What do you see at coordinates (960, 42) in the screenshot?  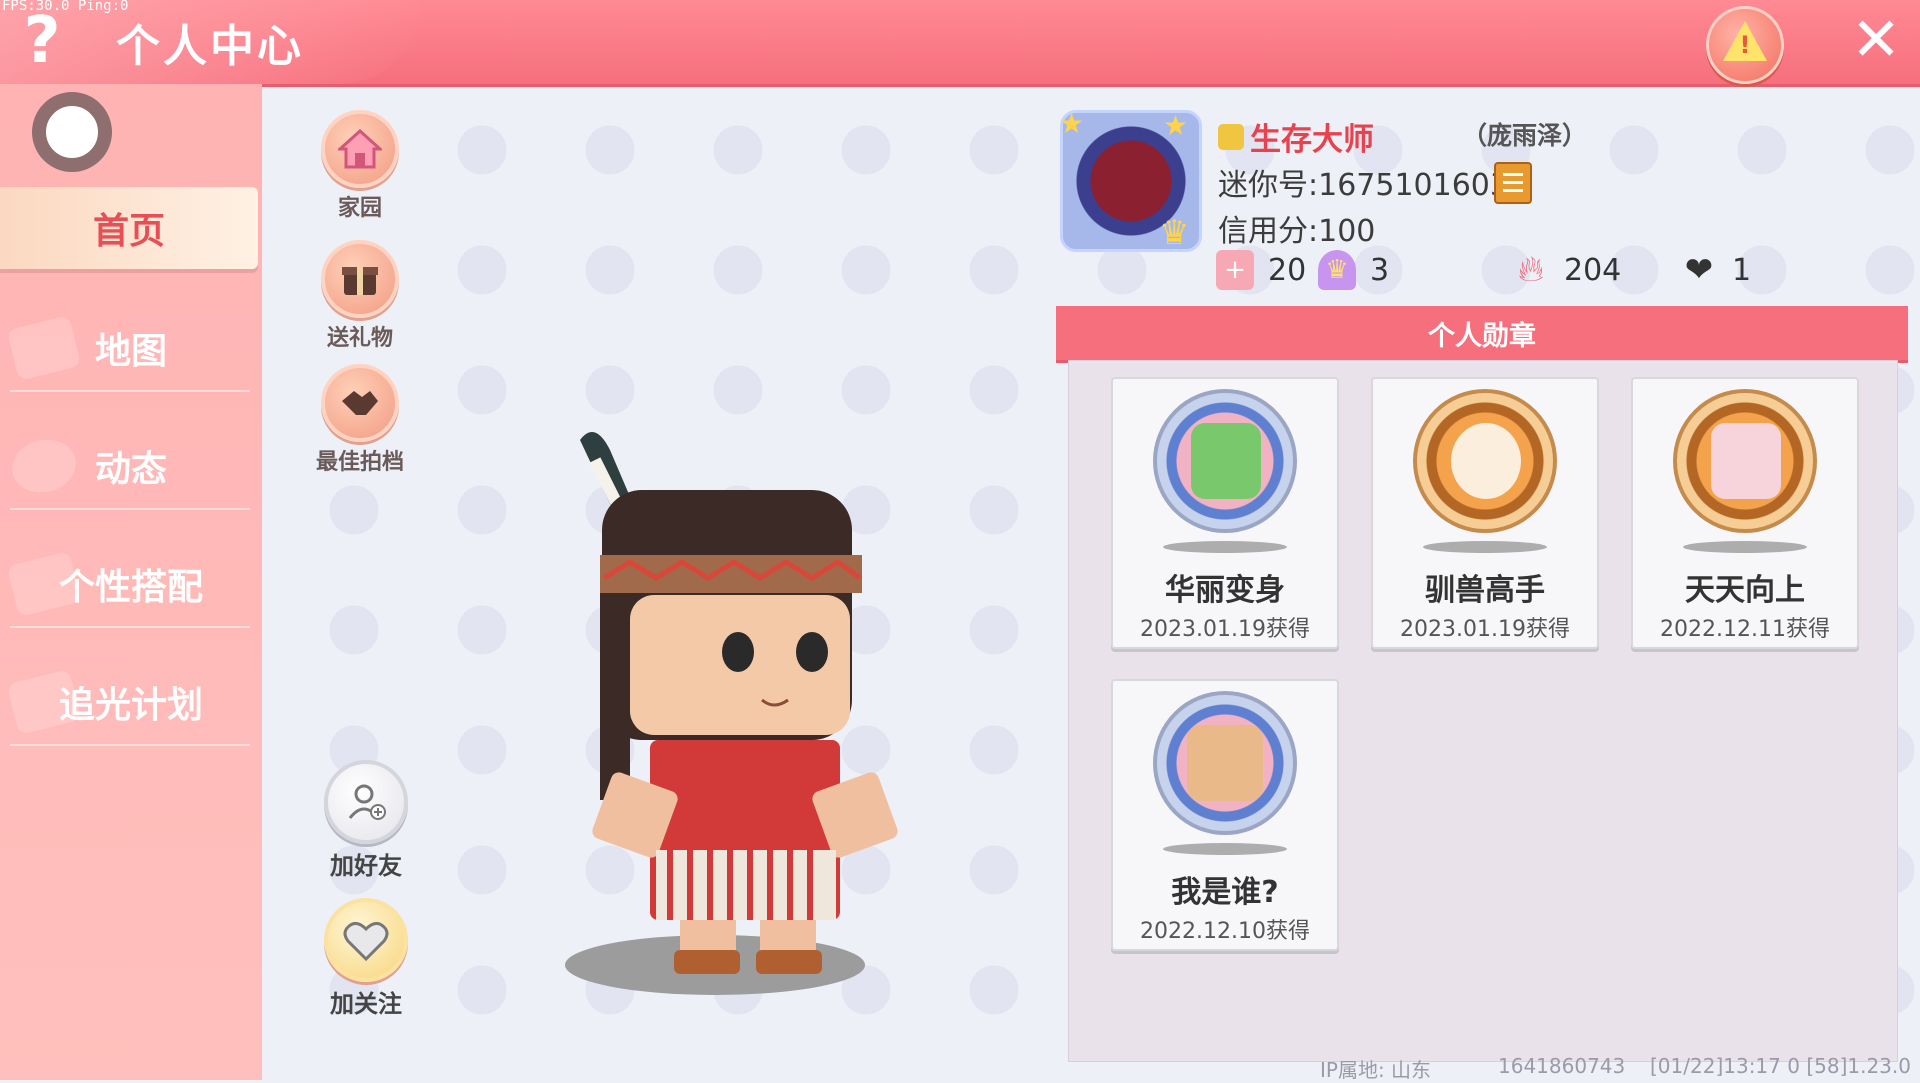 I see `top-bar: FPS:30.0 Ping:0 ? 个人中心 ! ✕` at bounding box center [960, 42].